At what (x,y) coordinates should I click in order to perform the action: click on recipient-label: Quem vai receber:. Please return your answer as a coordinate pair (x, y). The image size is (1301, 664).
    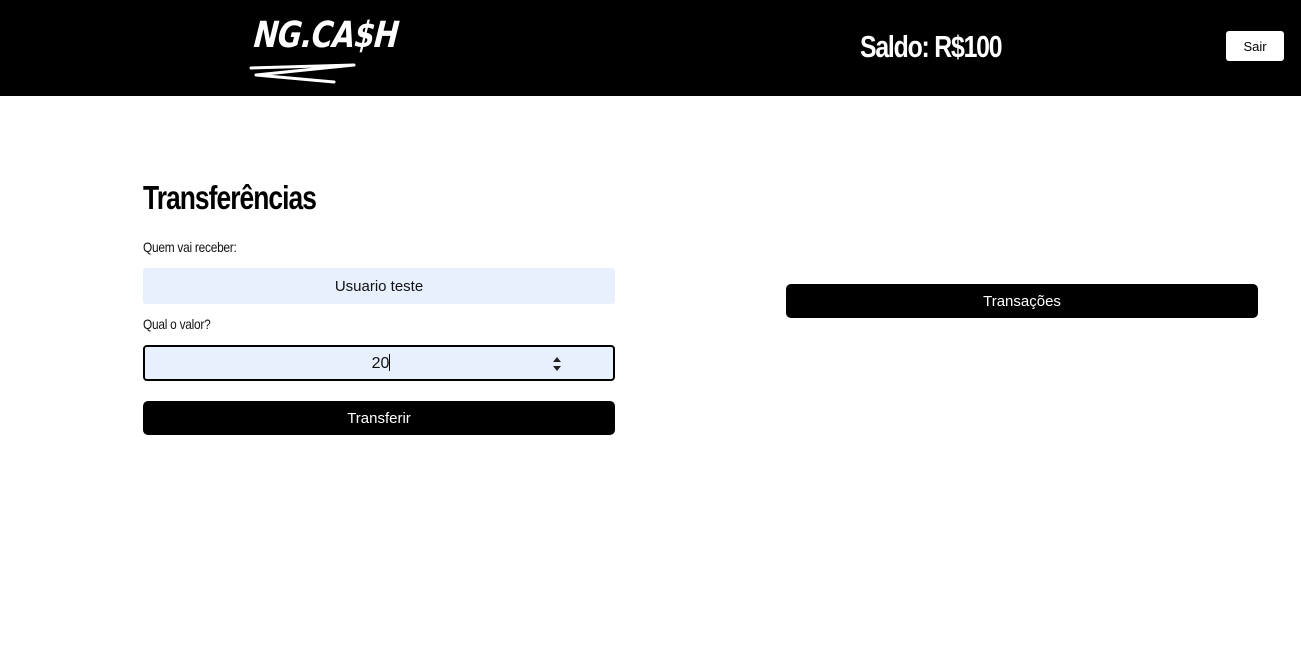
    Looking at the image, I should click on (190, 247).